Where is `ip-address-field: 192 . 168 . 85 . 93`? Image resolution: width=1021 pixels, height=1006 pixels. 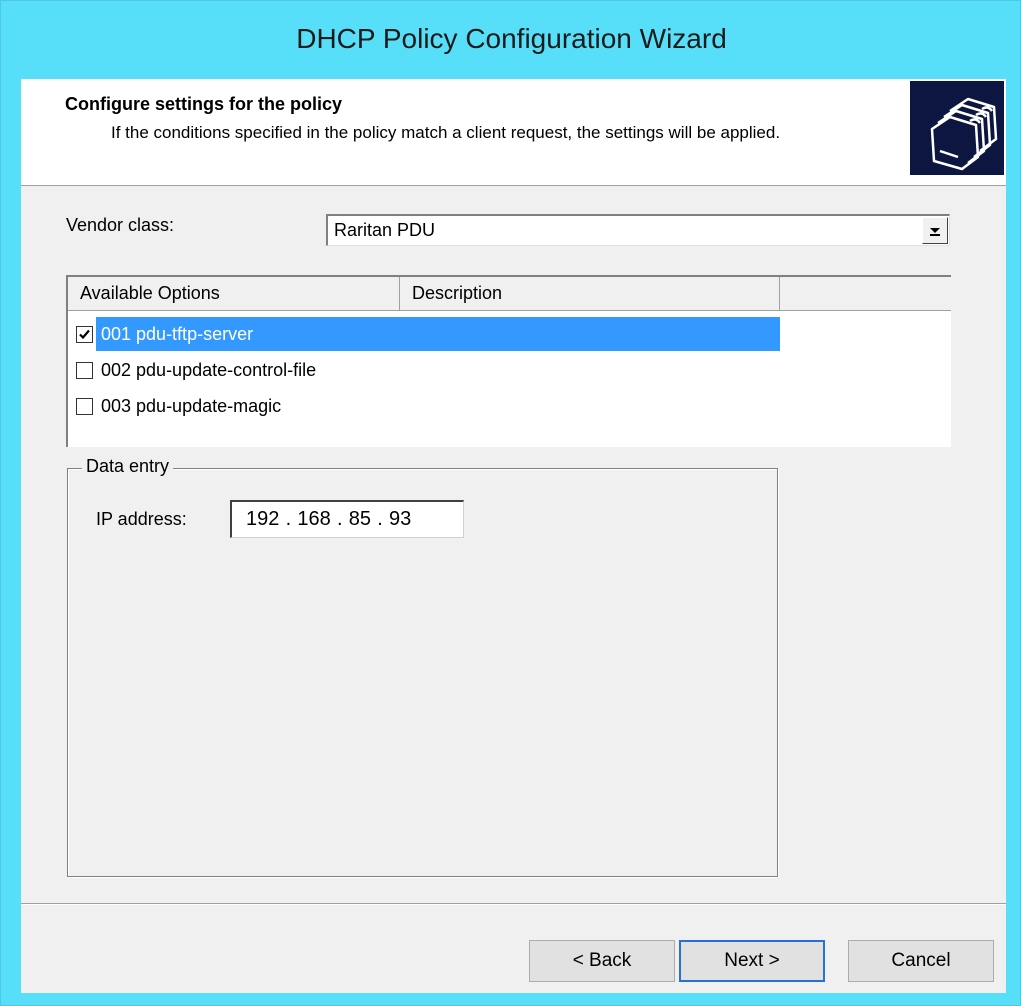
ip-address-field: 192 . 168 . 85 . 93 is located at coordinates (347, 519).